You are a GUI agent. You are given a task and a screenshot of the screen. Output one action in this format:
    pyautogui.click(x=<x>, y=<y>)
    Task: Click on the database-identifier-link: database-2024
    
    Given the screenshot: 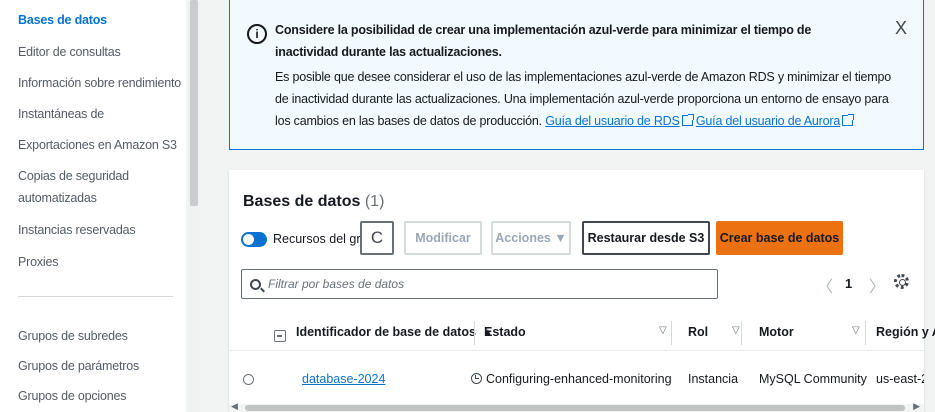 What is the action you would take?
    pyautogui.click(x=343, y=379)
    